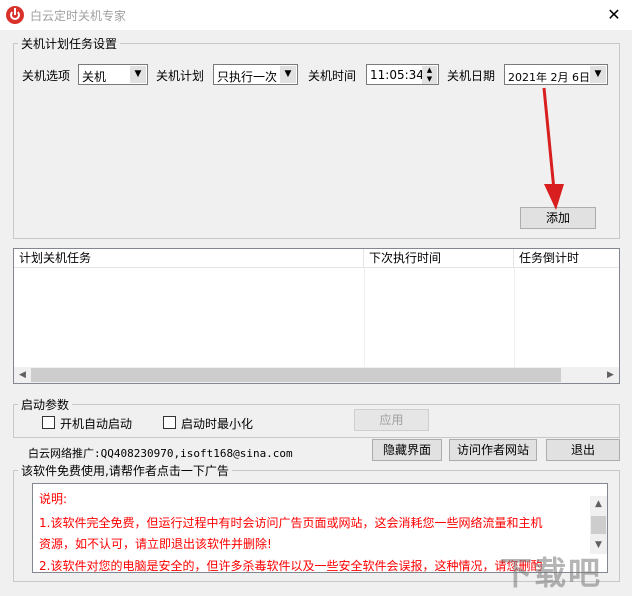 The height and width of the screenshot is (596, 632). I want to click on vertical-scrollbar: ▲ ▼, so click(598, 525).